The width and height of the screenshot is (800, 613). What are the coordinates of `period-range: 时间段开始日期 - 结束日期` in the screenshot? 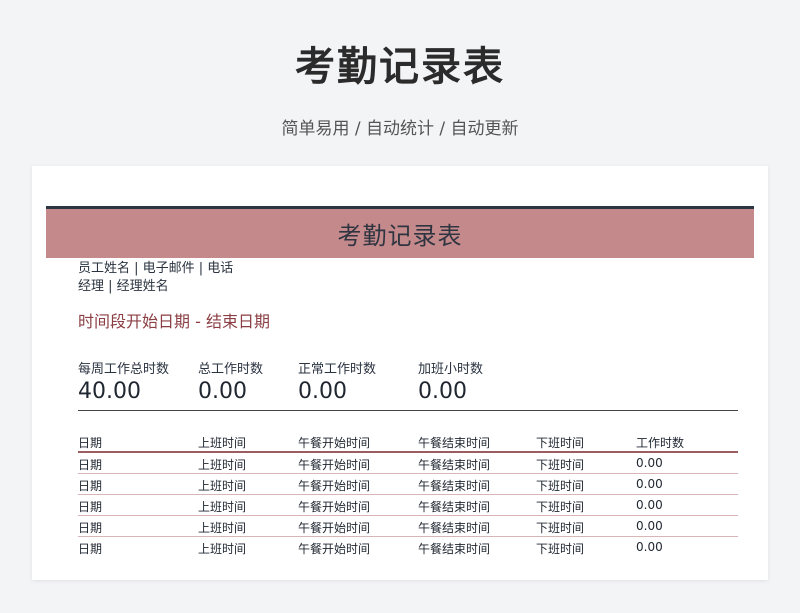 It's located at (400, 320).